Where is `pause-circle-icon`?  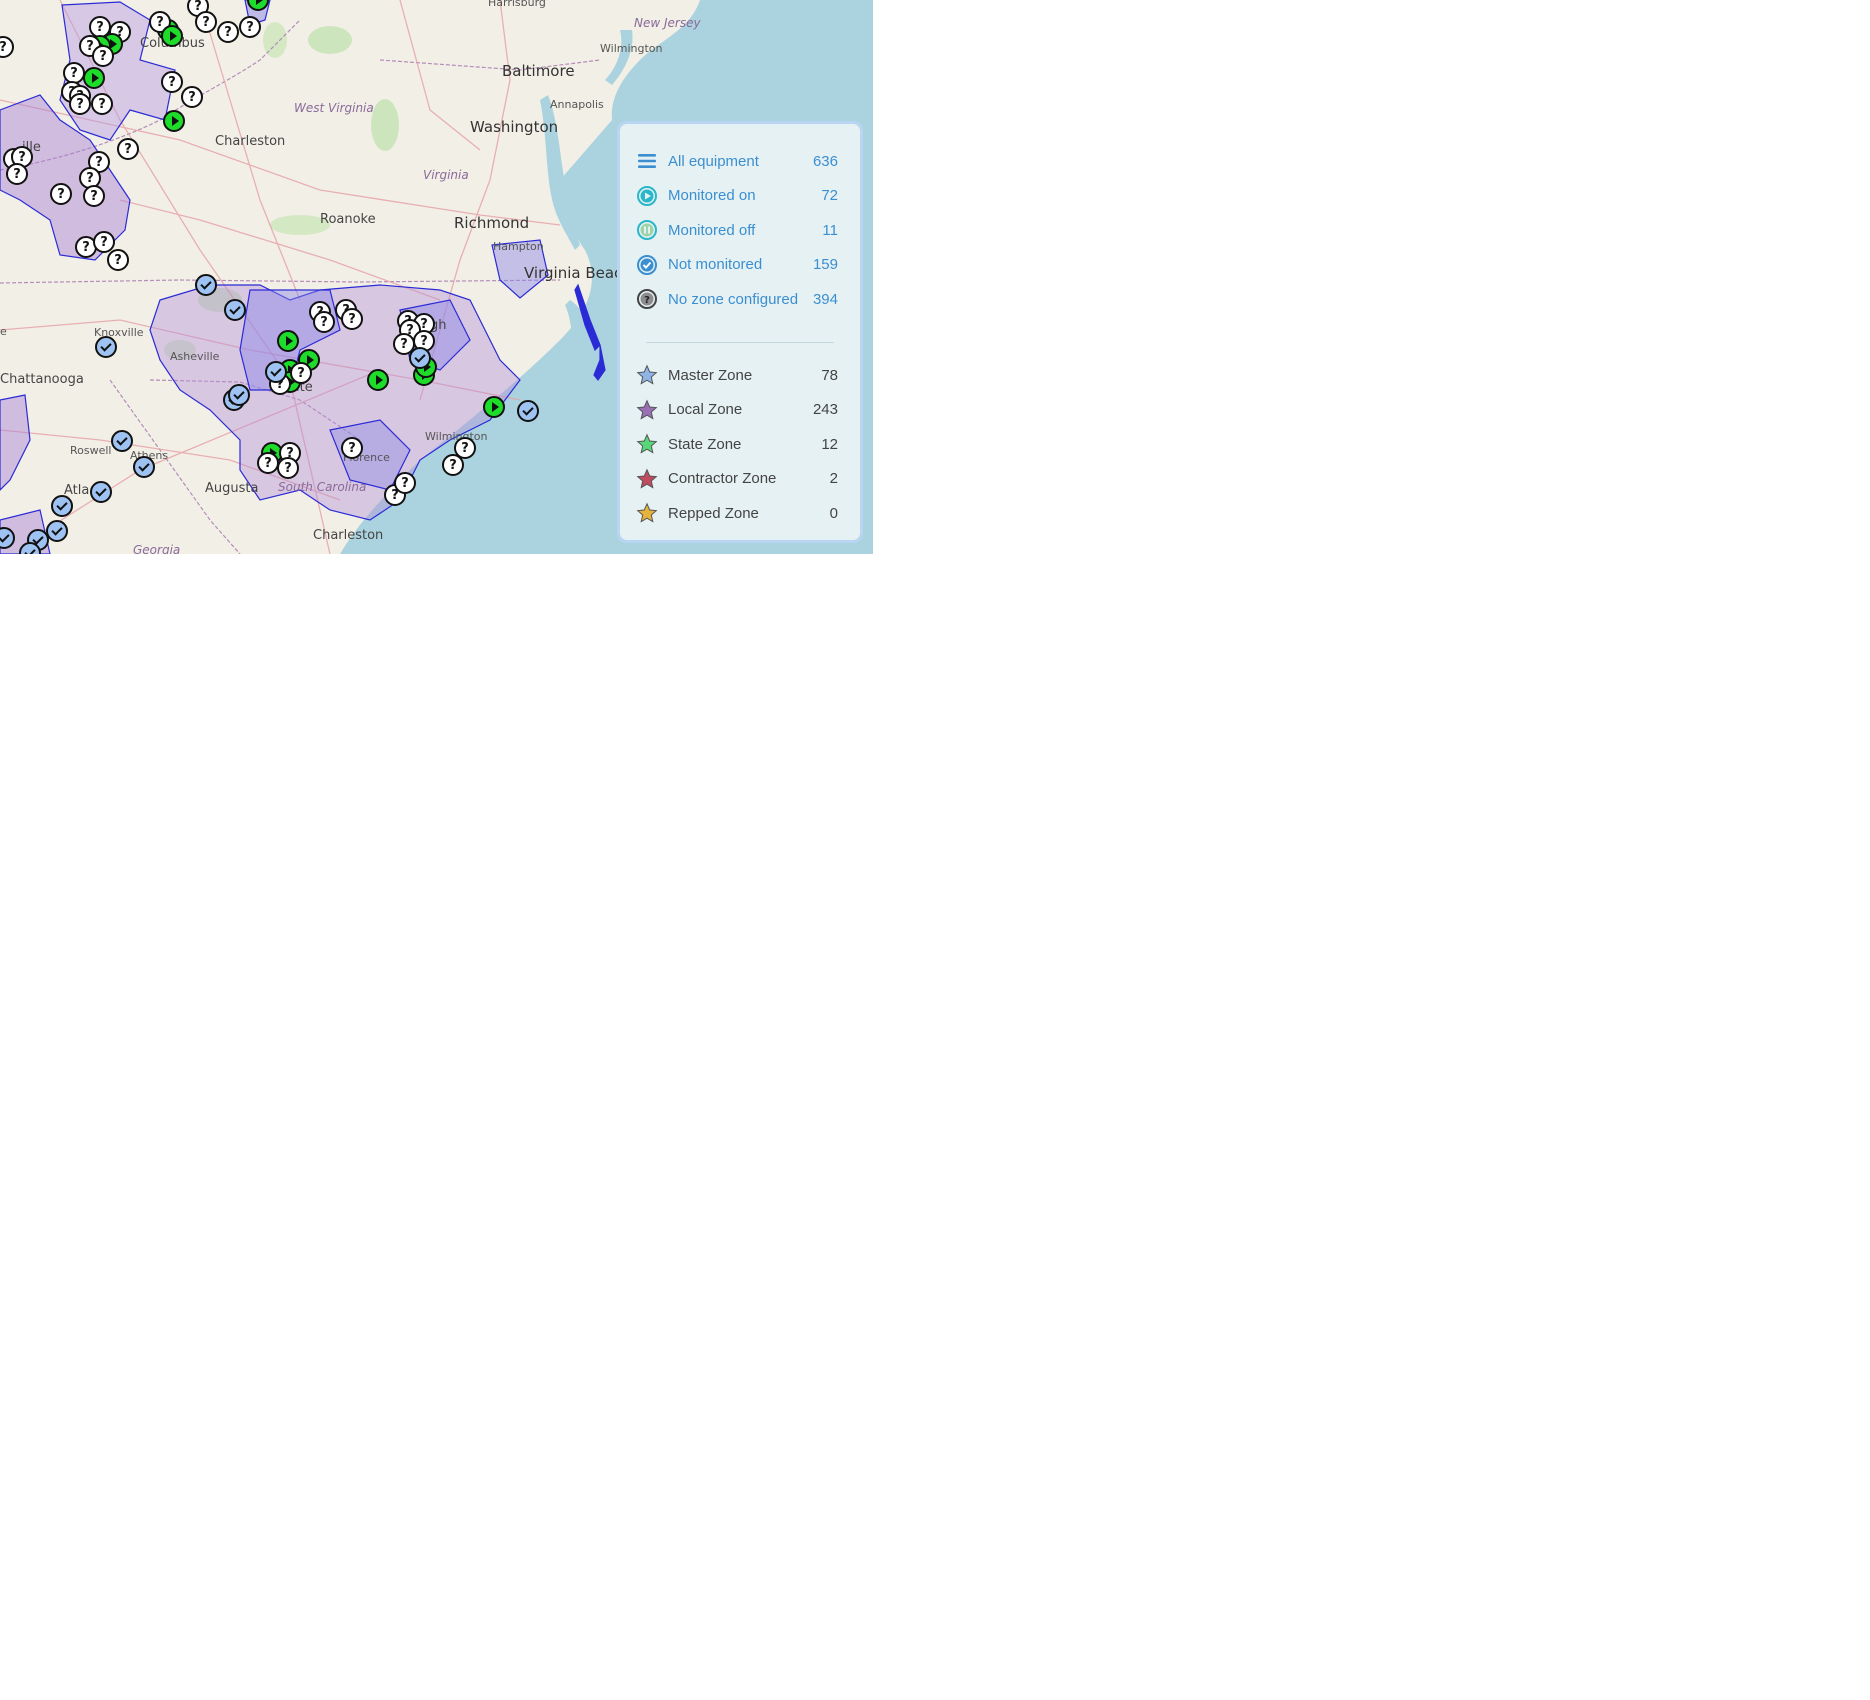 pause-circle-icon is located at coordinates (647, 230).